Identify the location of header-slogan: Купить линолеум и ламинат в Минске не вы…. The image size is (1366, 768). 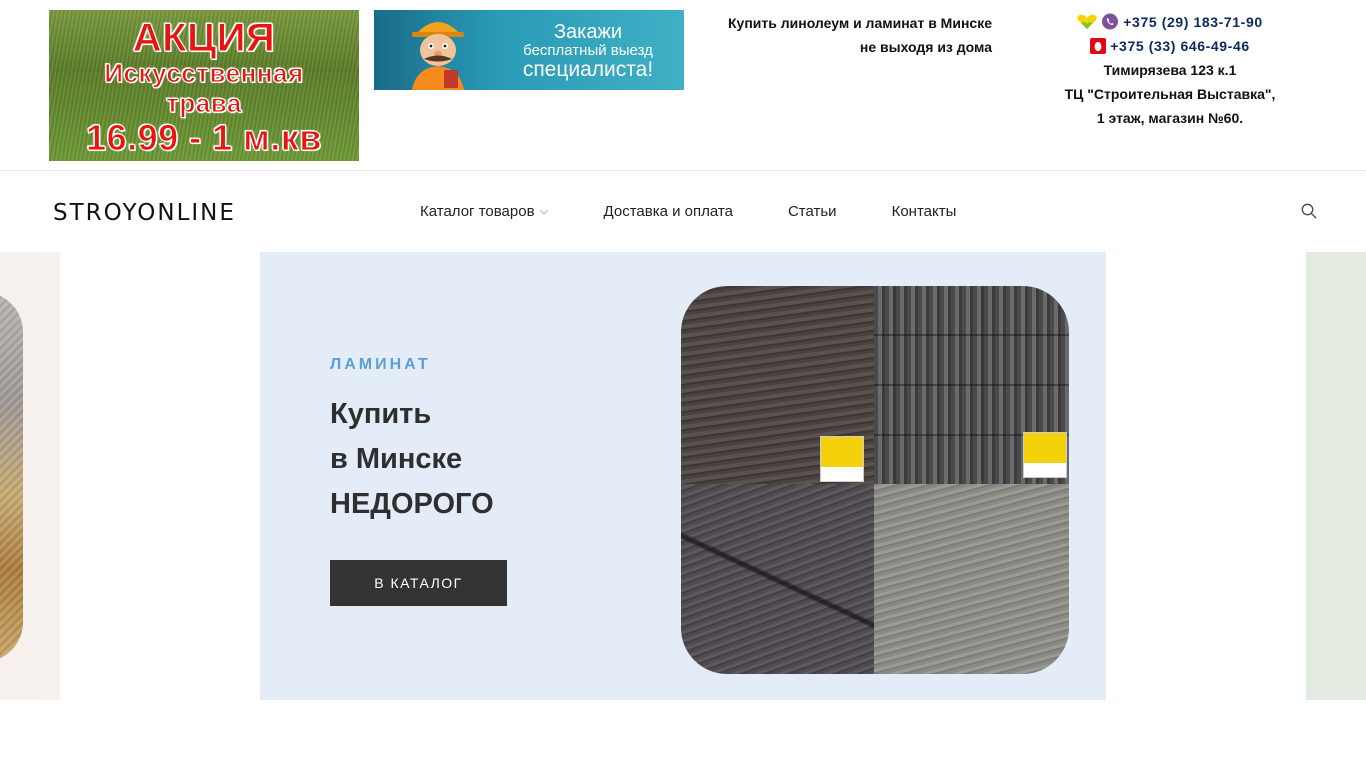
(842, 35).